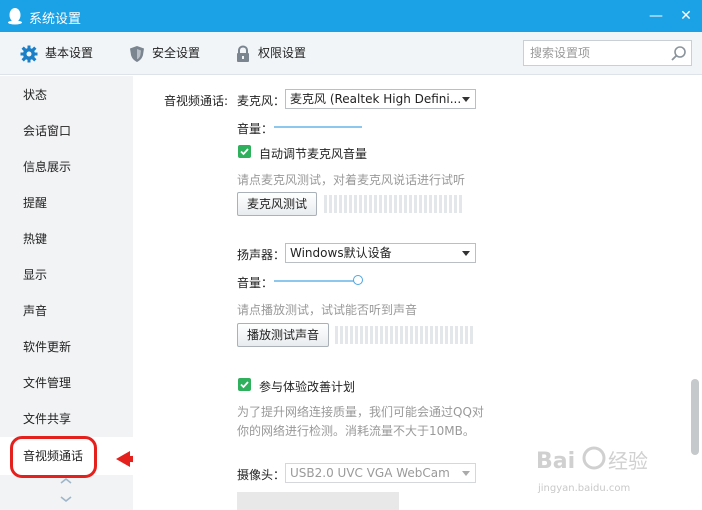 The width and height of the screenshot is (702, 510). I want to click on svg-text: 经验, so click(628, 461).